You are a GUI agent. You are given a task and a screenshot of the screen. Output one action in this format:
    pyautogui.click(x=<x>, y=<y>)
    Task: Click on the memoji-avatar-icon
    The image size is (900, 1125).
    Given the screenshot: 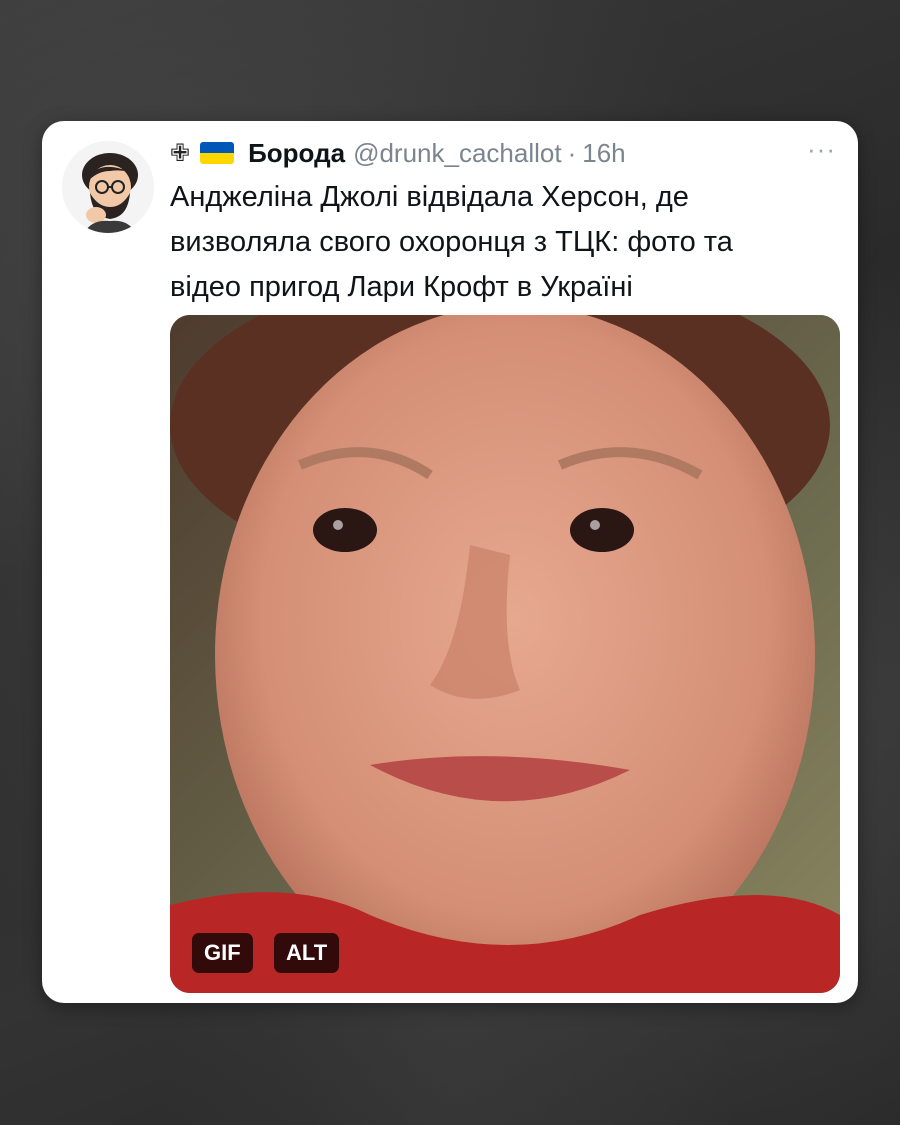 What is the action you would take?
    pyautogui.click(x=108, y=187)
    